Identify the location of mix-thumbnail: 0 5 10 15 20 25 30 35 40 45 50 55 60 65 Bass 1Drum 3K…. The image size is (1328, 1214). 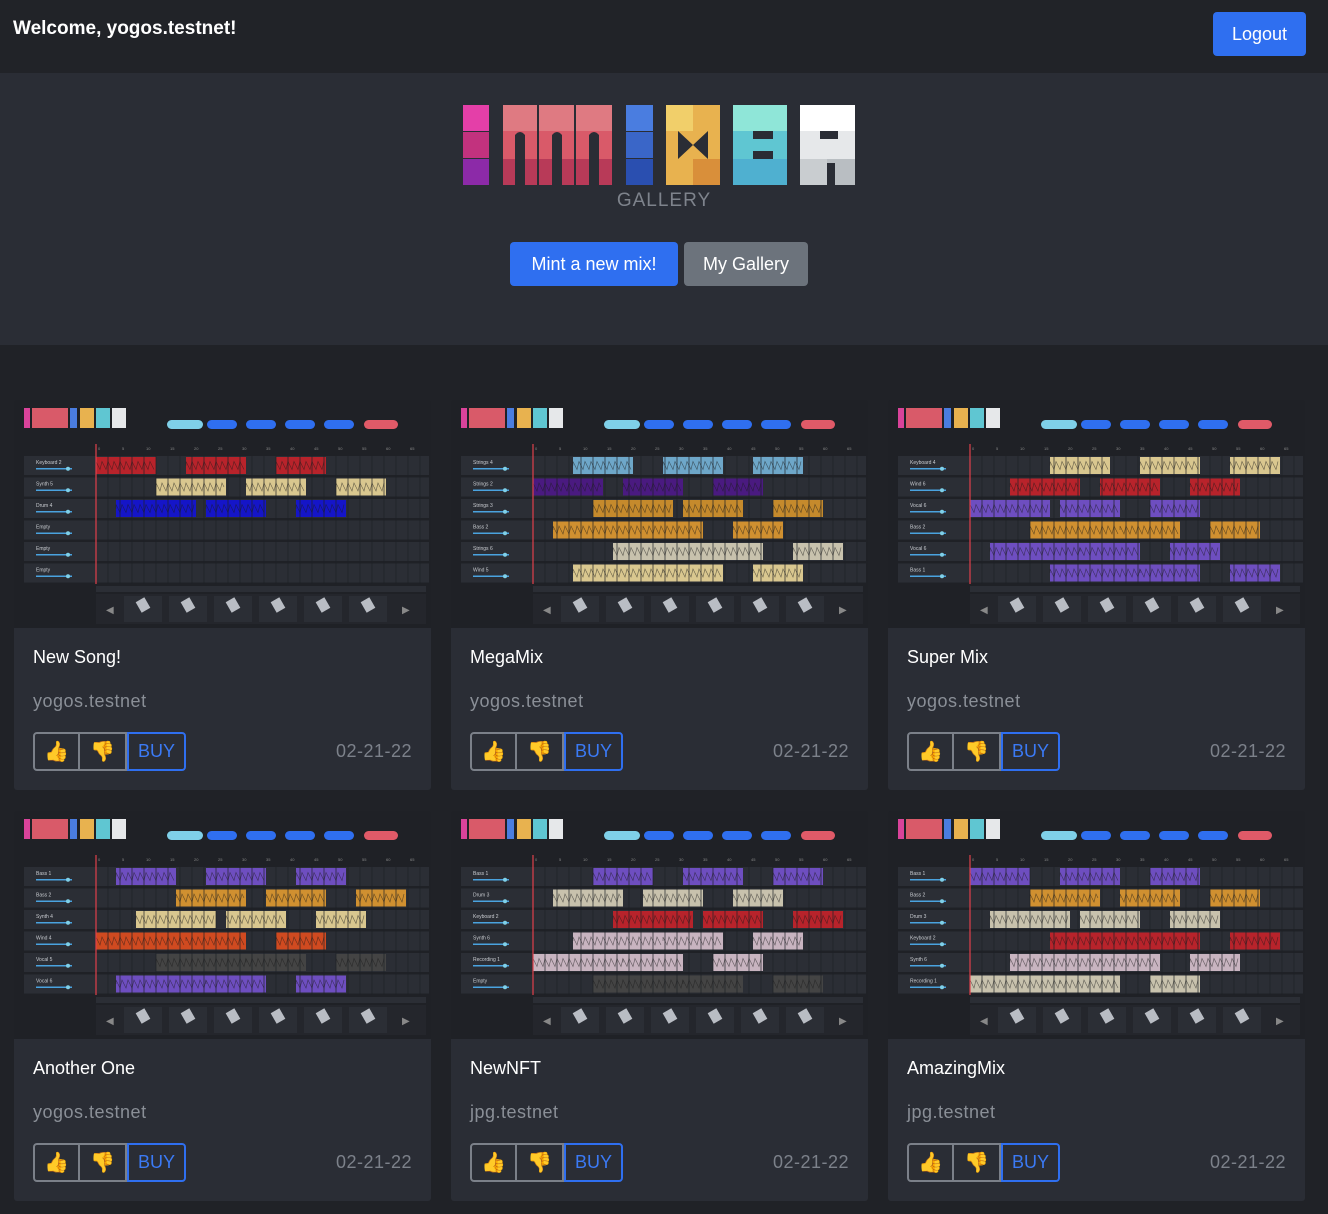
(659, 925).